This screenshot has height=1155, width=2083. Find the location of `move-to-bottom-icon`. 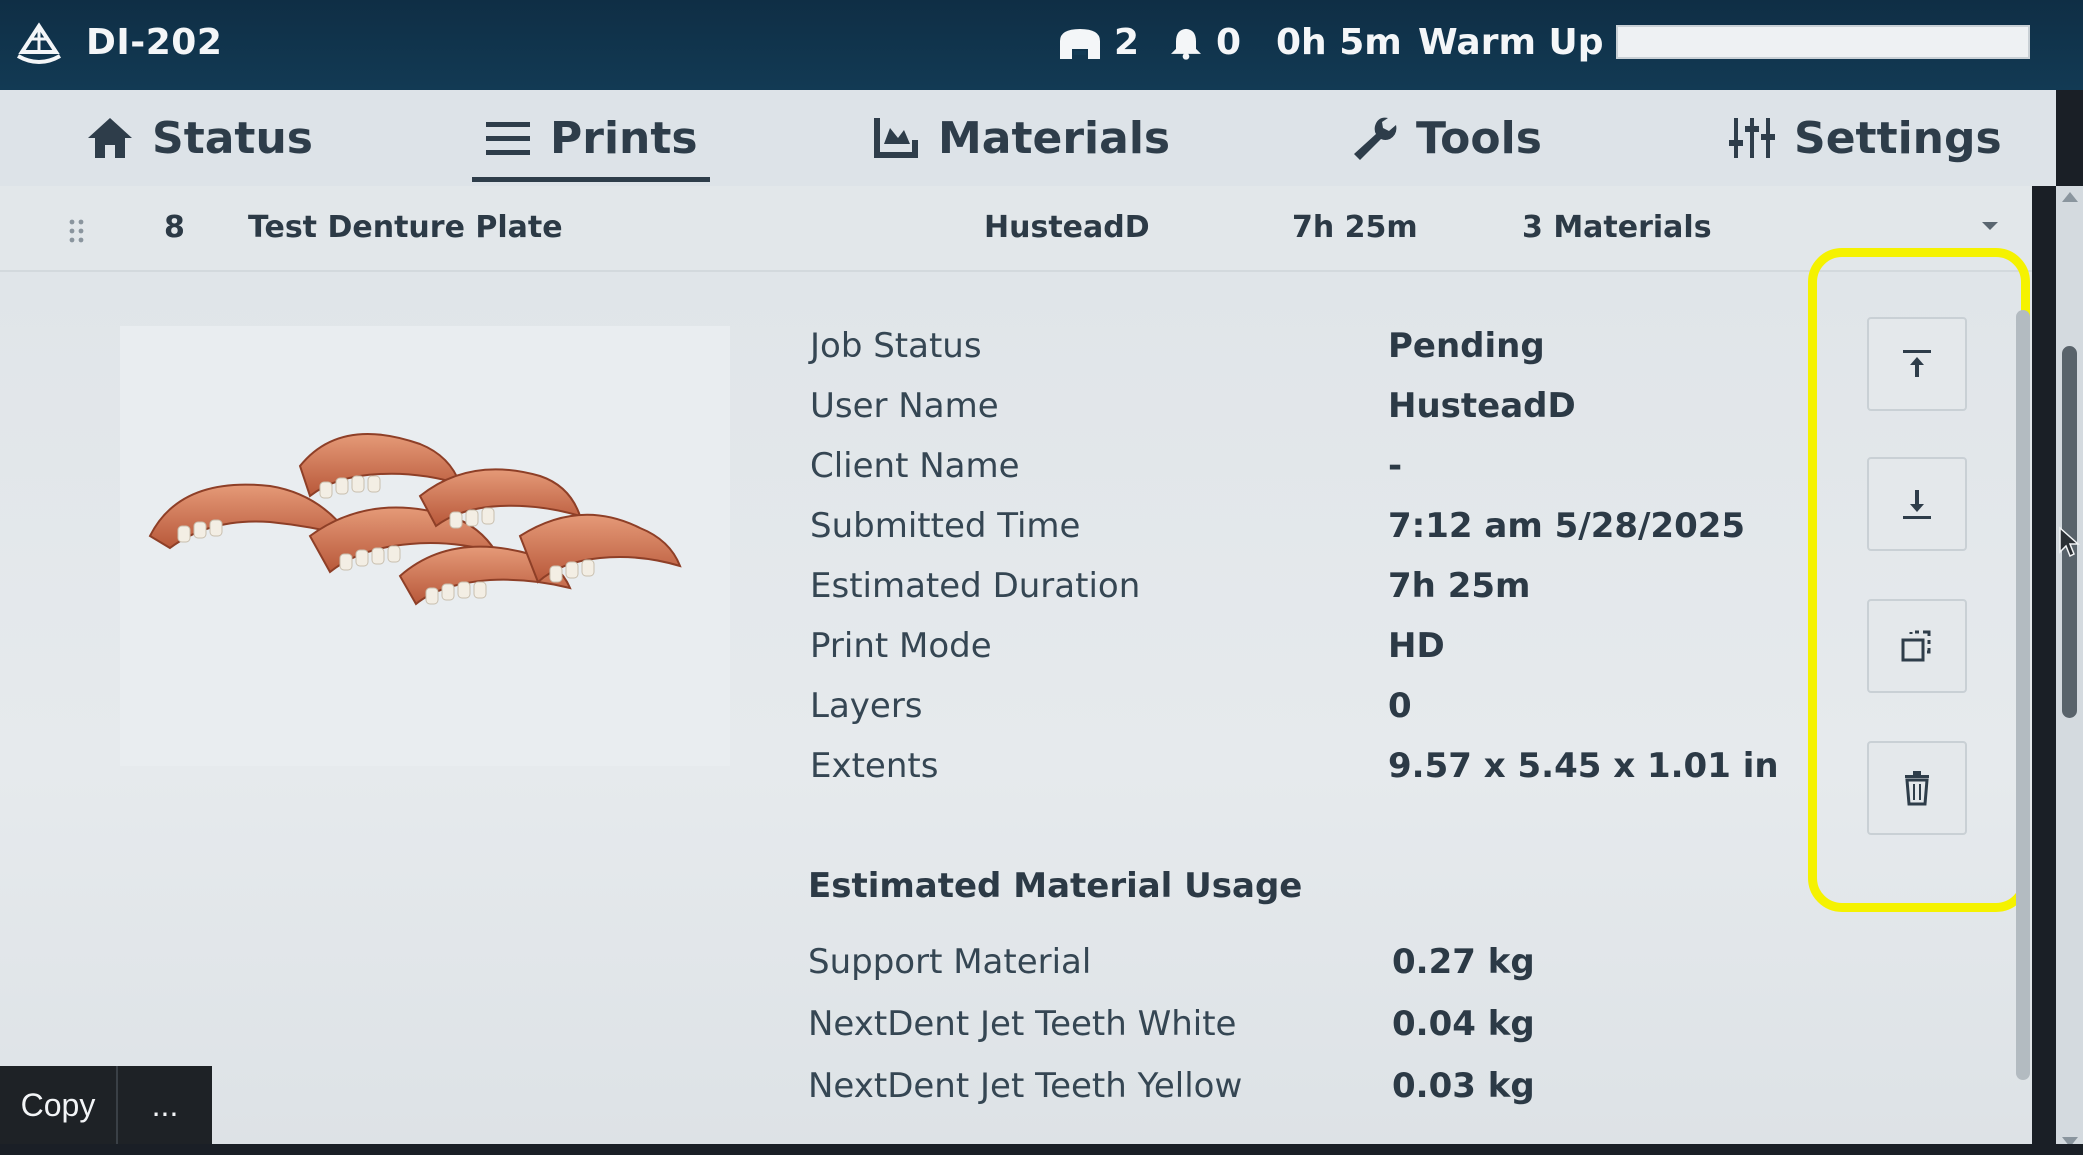

move-to-bottom-icon is located at coordinates (1917, 504).